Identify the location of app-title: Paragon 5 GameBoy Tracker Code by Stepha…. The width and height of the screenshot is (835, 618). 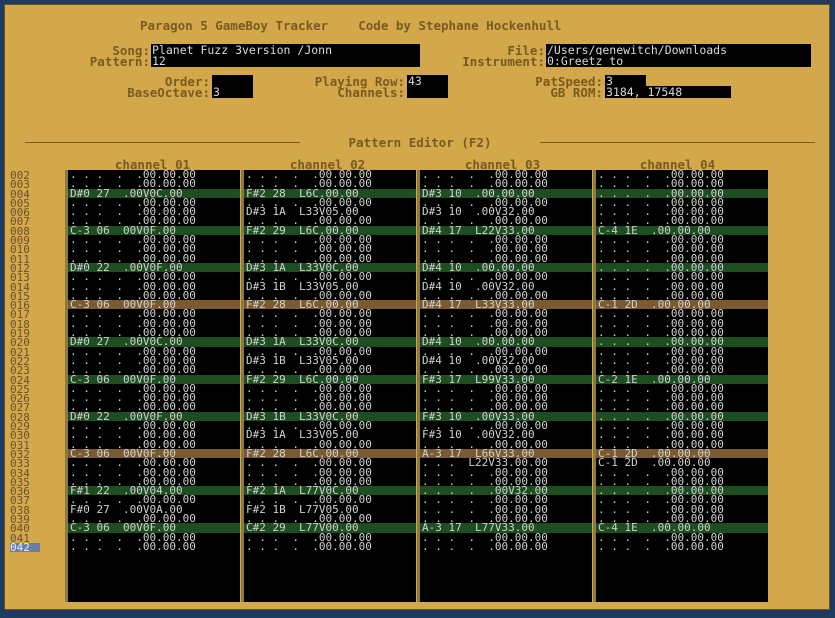
(351, 25).